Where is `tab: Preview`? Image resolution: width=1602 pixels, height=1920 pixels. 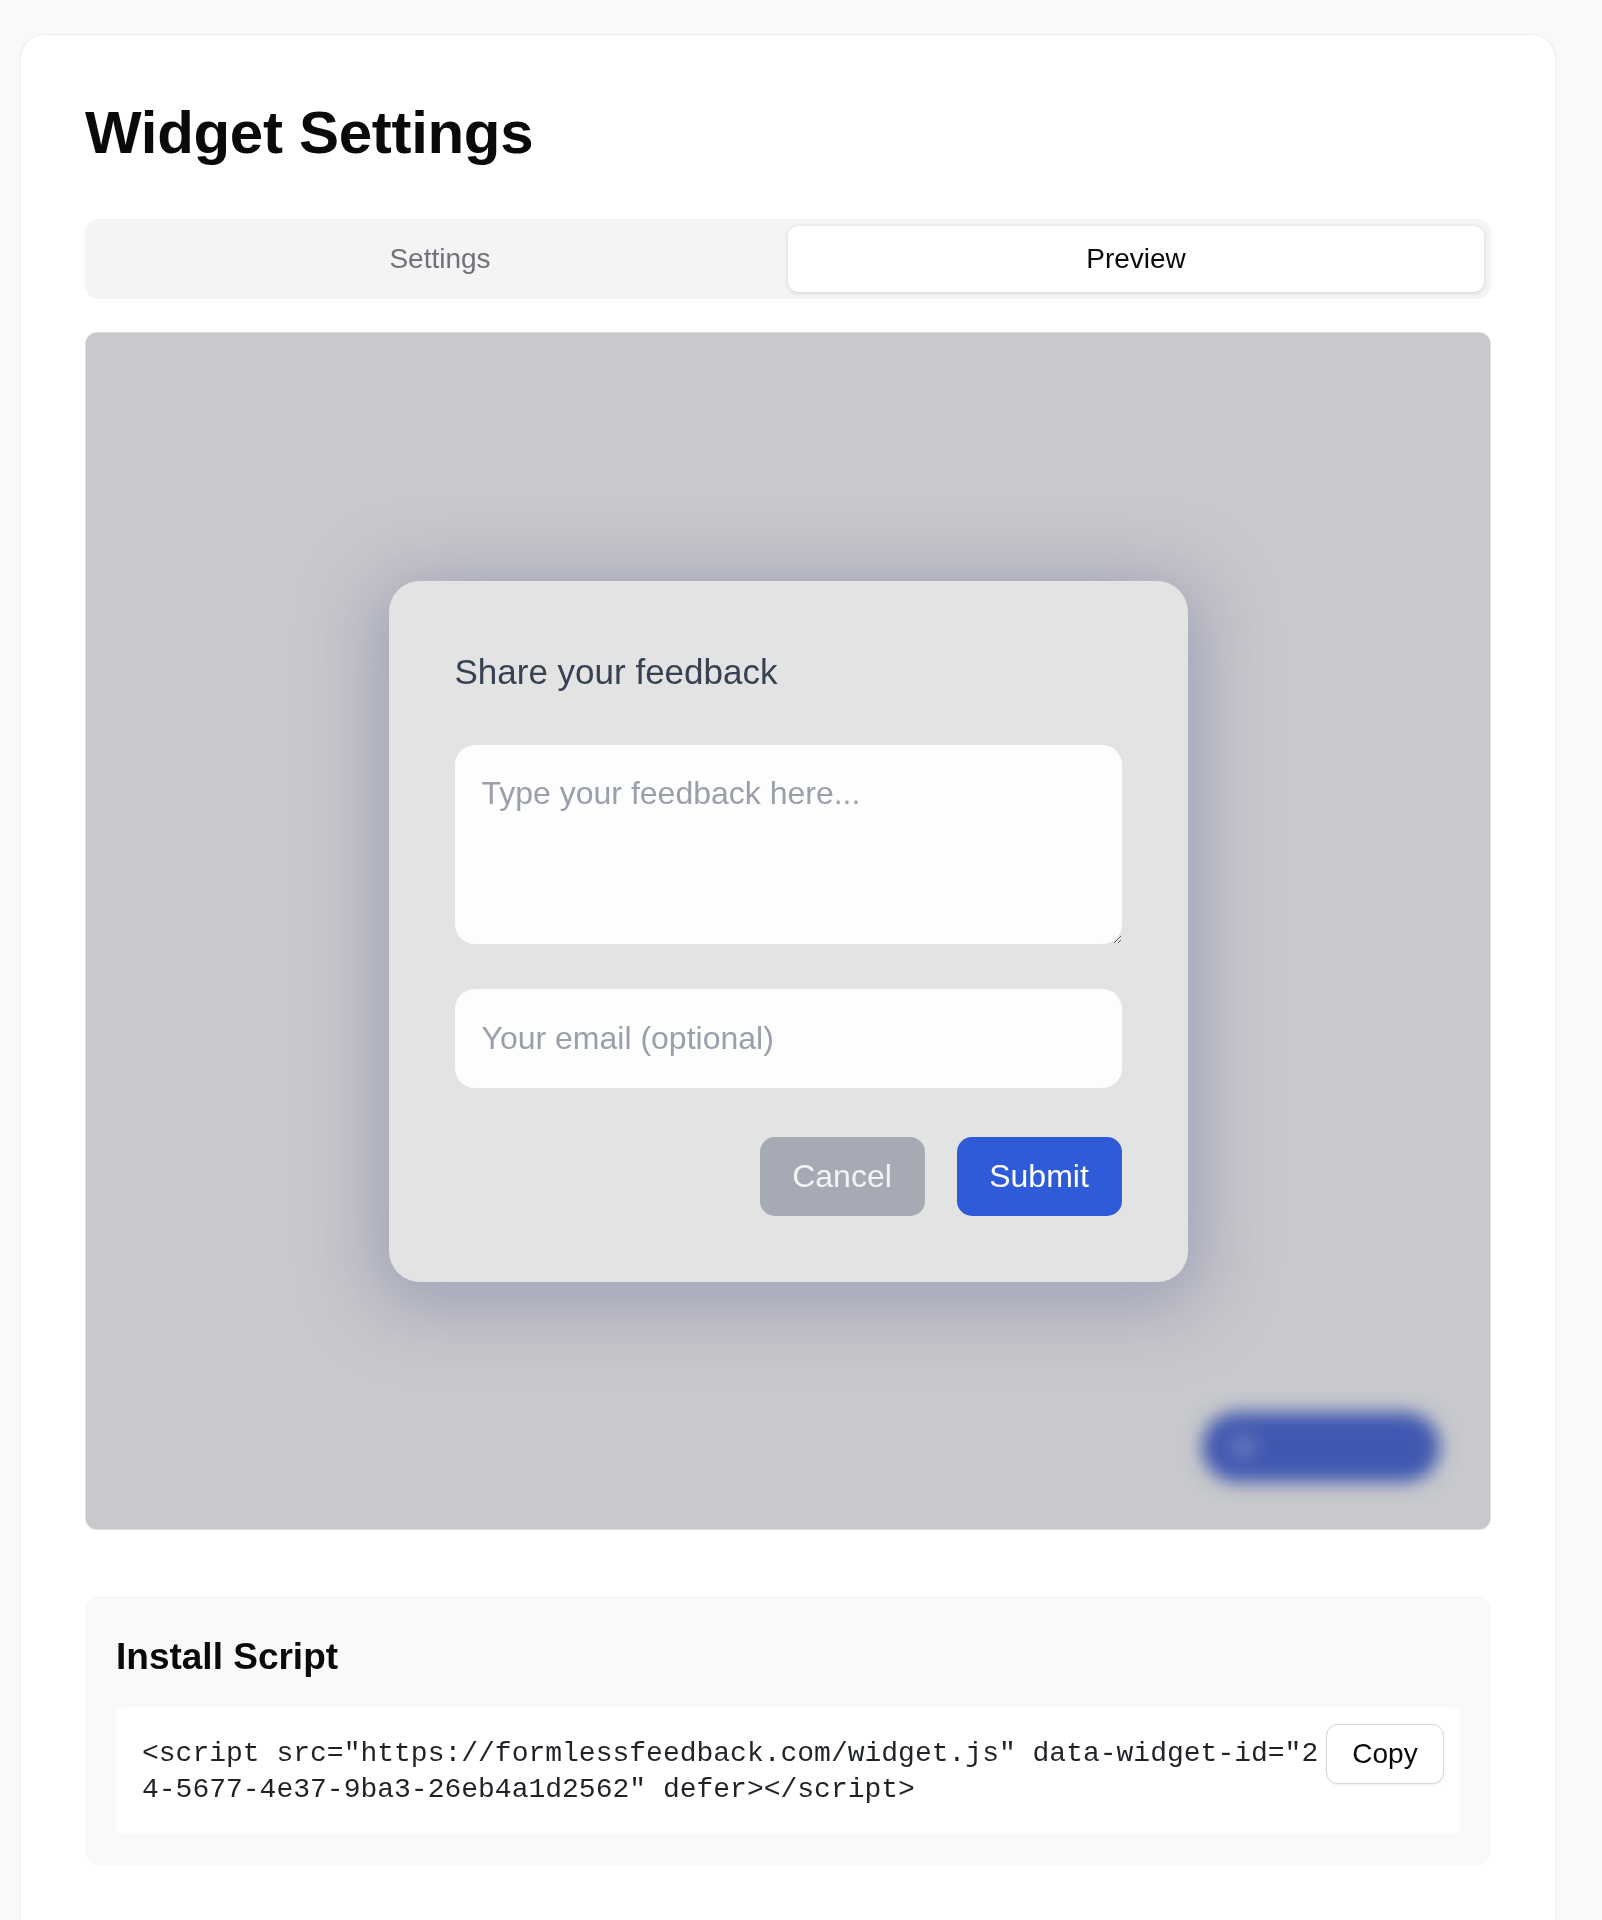
tab: Preview is located at coordinates (1136, 259).